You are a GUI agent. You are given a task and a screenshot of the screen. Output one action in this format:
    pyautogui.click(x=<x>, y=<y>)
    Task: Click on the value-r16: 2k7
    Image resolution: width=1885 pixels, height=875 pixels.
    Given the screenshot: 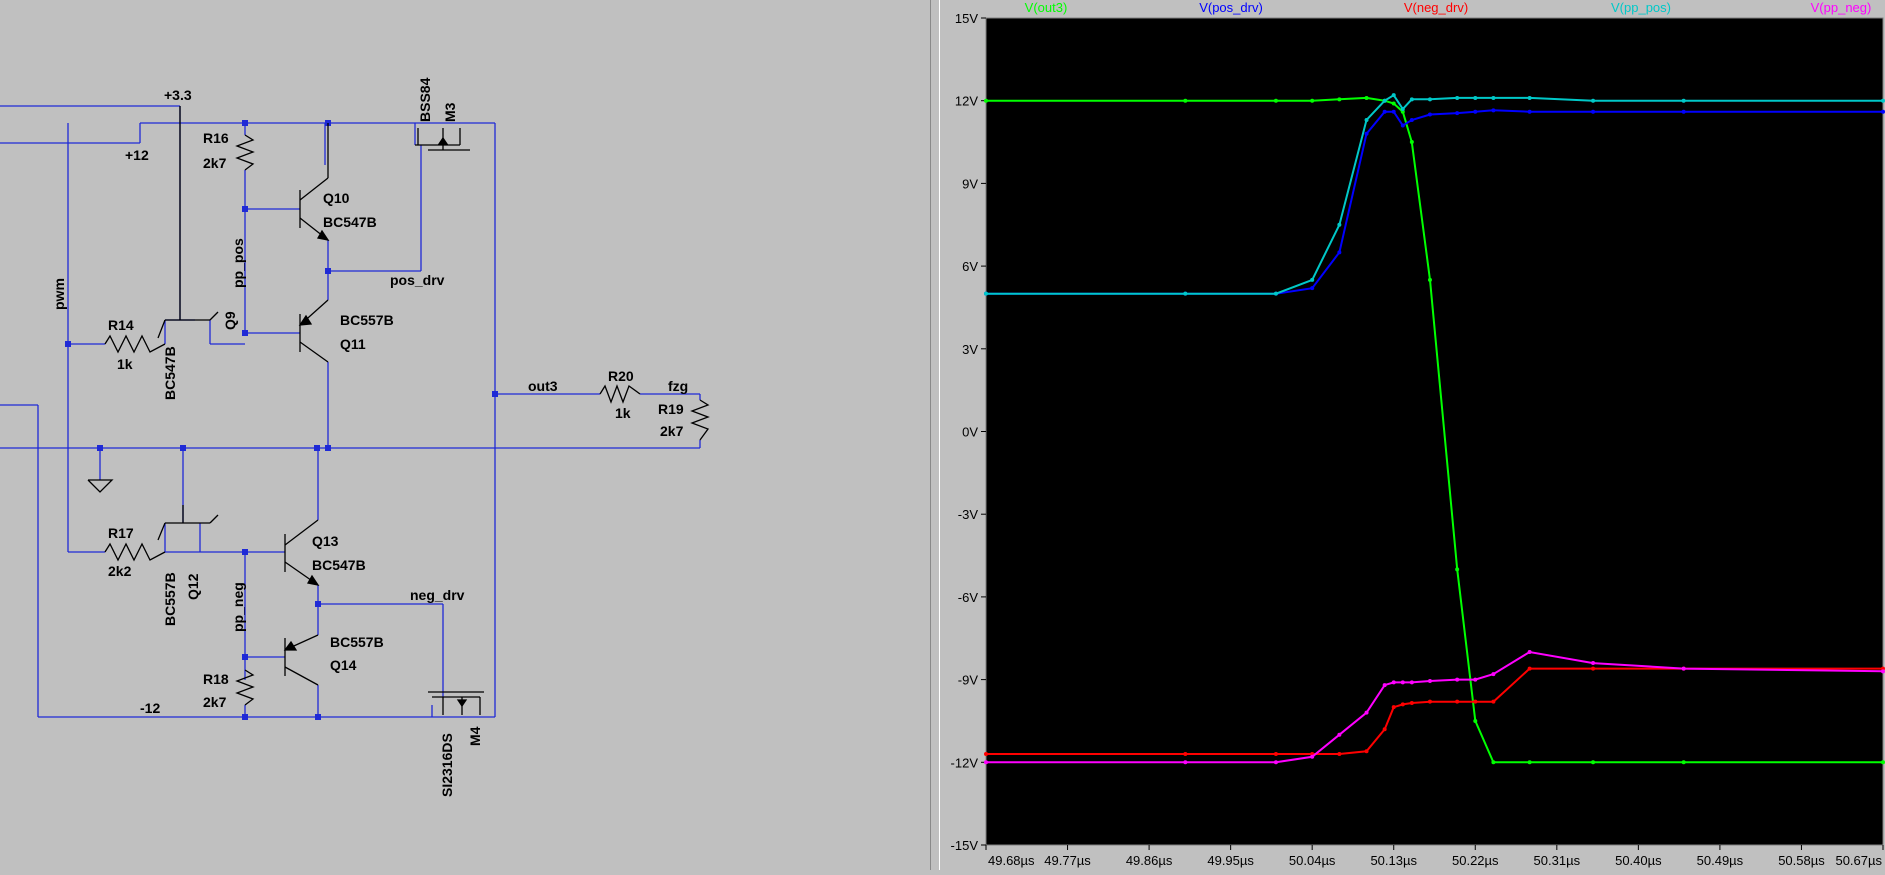 What is the action you would take?
    pyautogui.click(x=215, y=163)
    